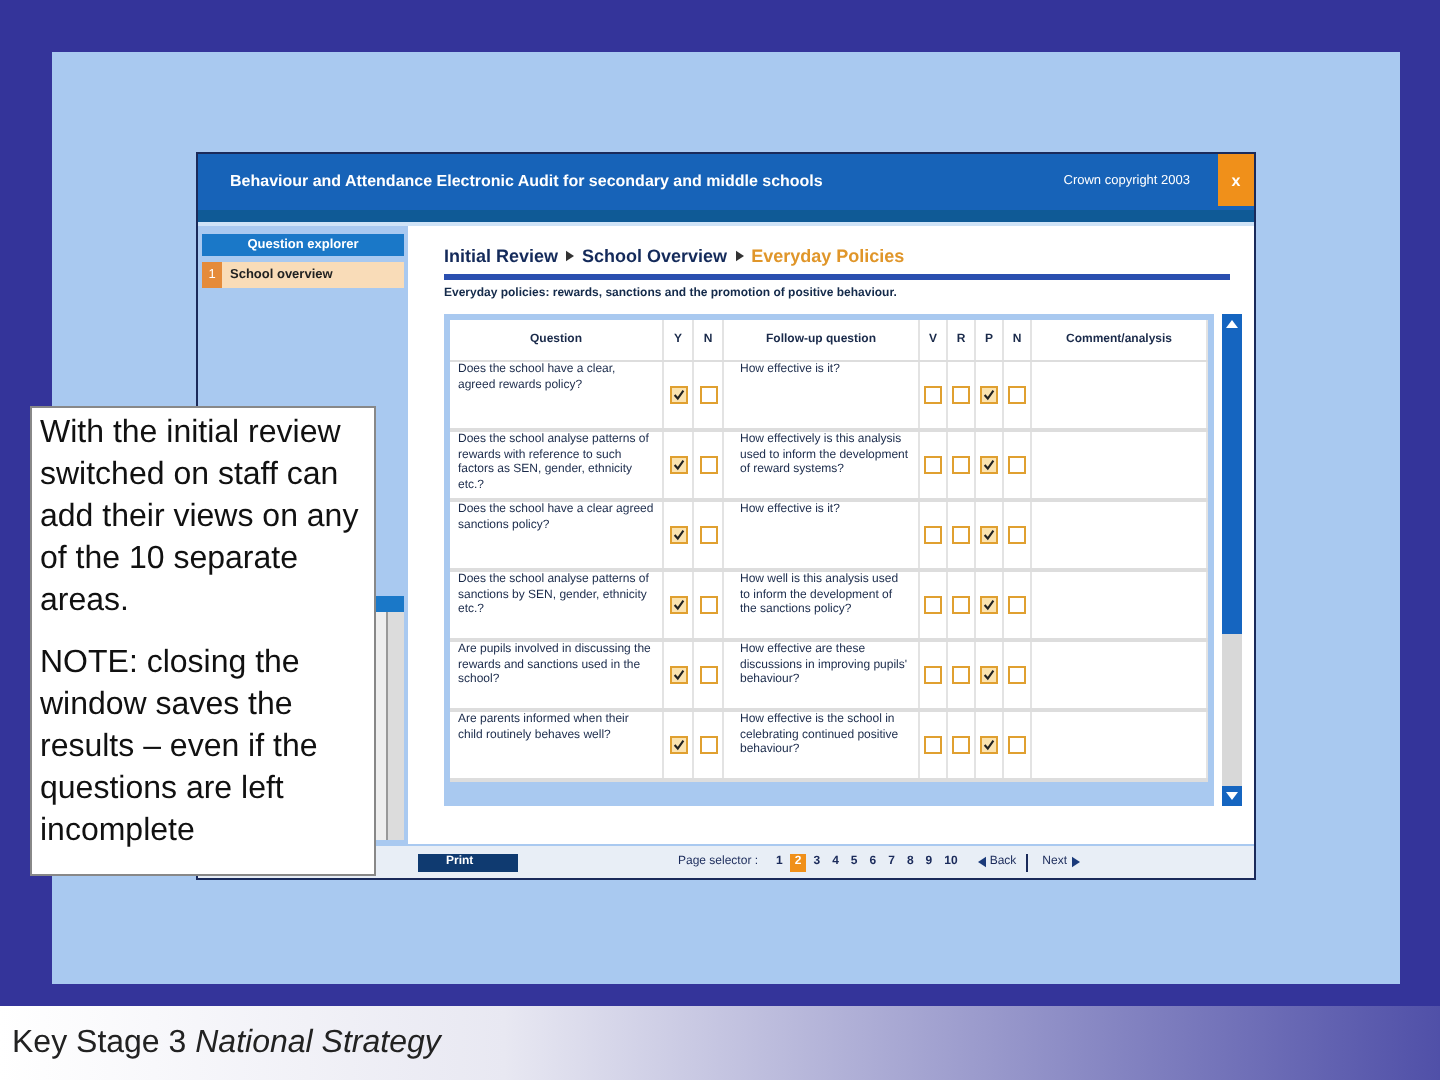  What do you see at coordinates (526, 180) in the screenshot?
I see `window-title: Behaviour and Attendance Electronic Audit for secondary and middle schools` at bounding box center [526, 180].